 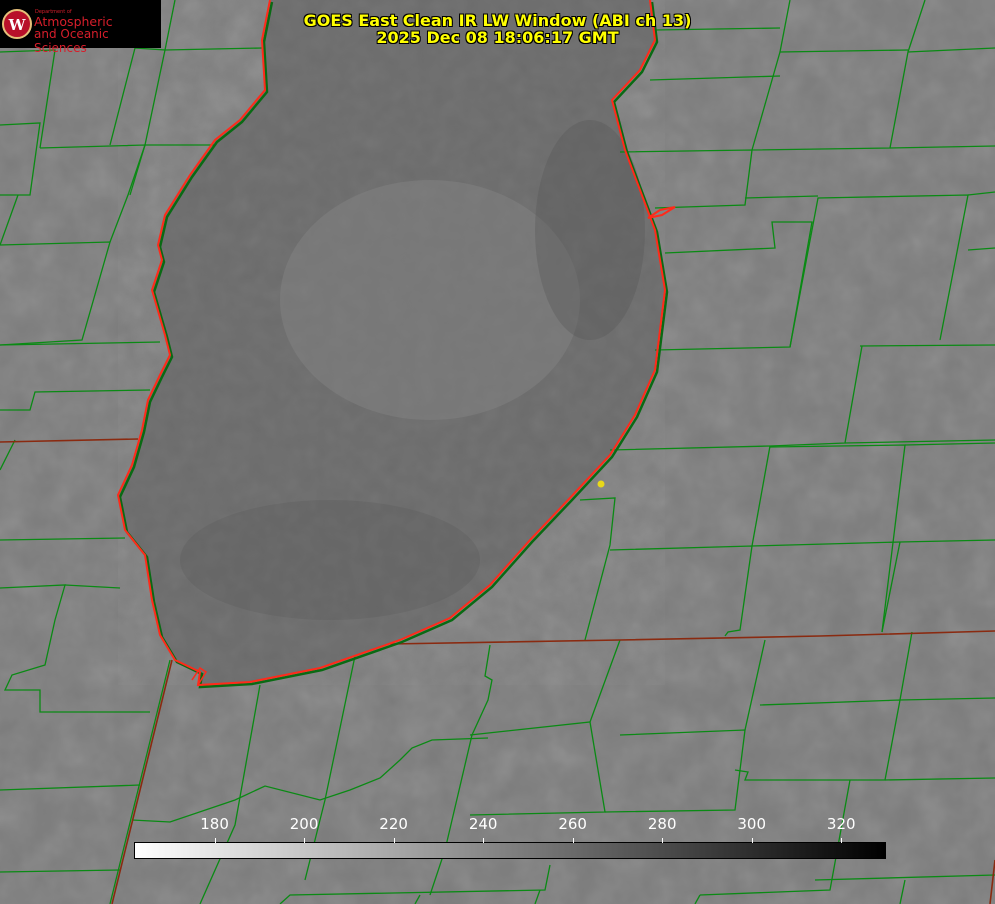 I want to click on title-line-1: GOES East Clean IR LW Window (ABI ch 13), so click(x=497, y=20).